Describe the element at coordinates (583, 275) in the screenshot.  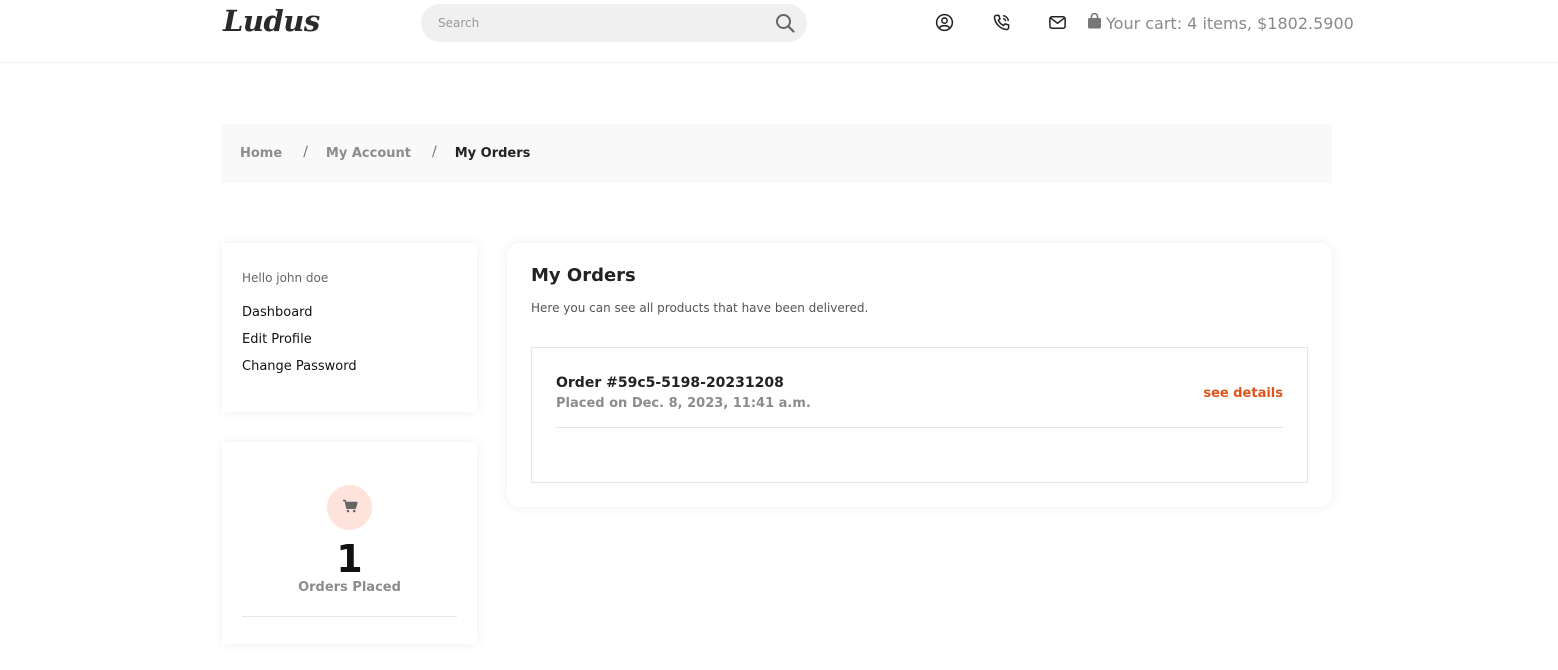
I see `page-title: My Orders` at that location.